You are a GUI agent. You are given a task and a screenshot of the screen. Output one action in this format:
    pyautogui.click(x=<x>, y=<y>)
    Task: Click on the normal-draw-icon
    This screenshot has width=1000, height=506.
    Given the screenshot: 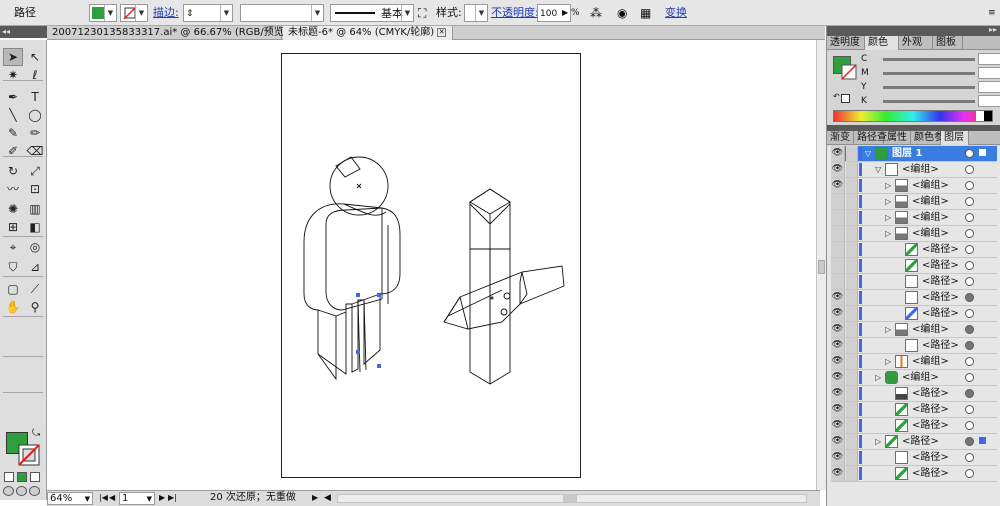 What is the action you would take?
    pyautogui.click(x=8, y=491)
    